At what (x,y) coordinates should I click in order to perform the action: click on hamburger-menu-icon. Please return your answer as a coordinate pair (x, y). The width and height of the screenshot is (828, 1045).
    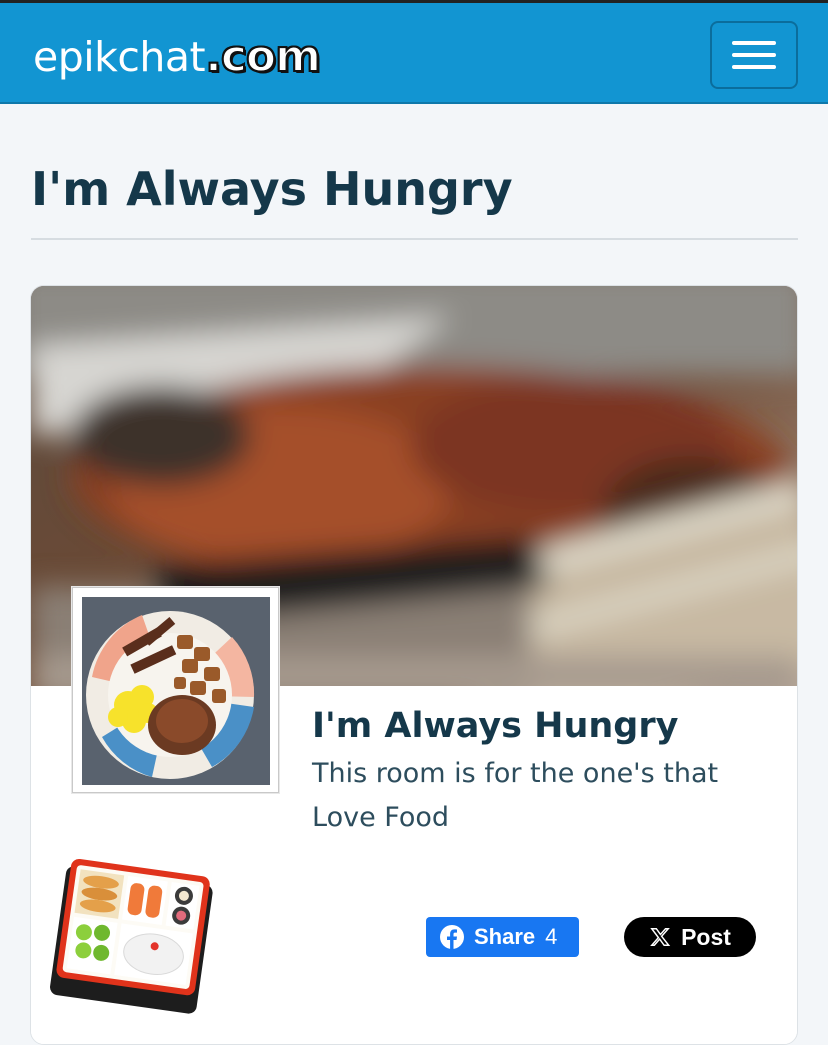
    Looking at the image, I should click on (754, 55).